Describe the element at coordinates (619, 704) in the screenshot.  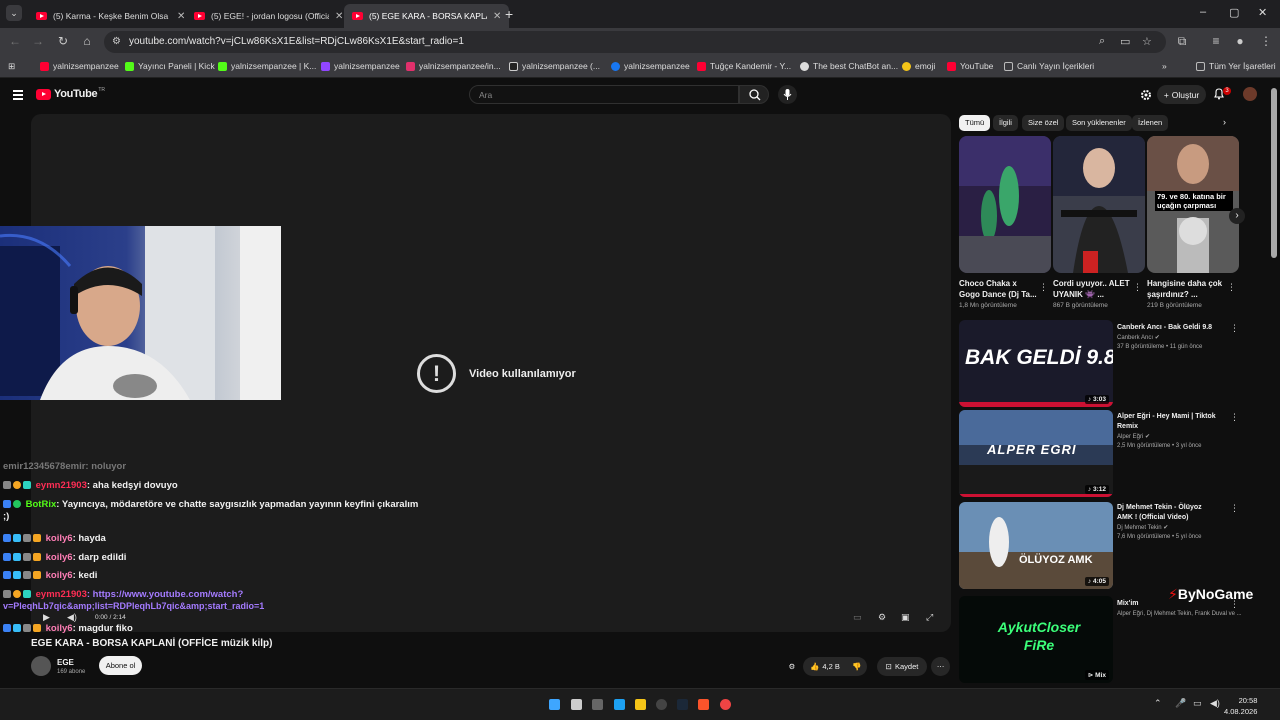
I see `widgets-icon` at that location.